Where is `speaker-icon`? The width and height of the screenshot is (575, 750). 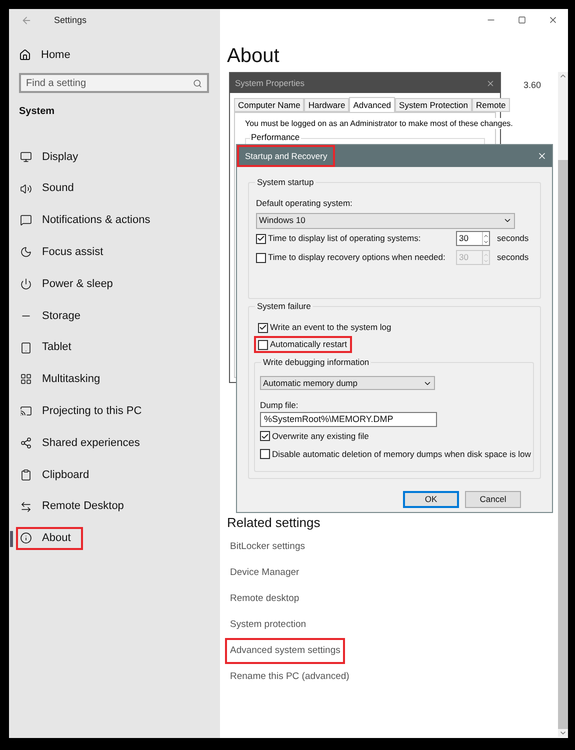 speaker-icon is located at coordinates (26, 188).